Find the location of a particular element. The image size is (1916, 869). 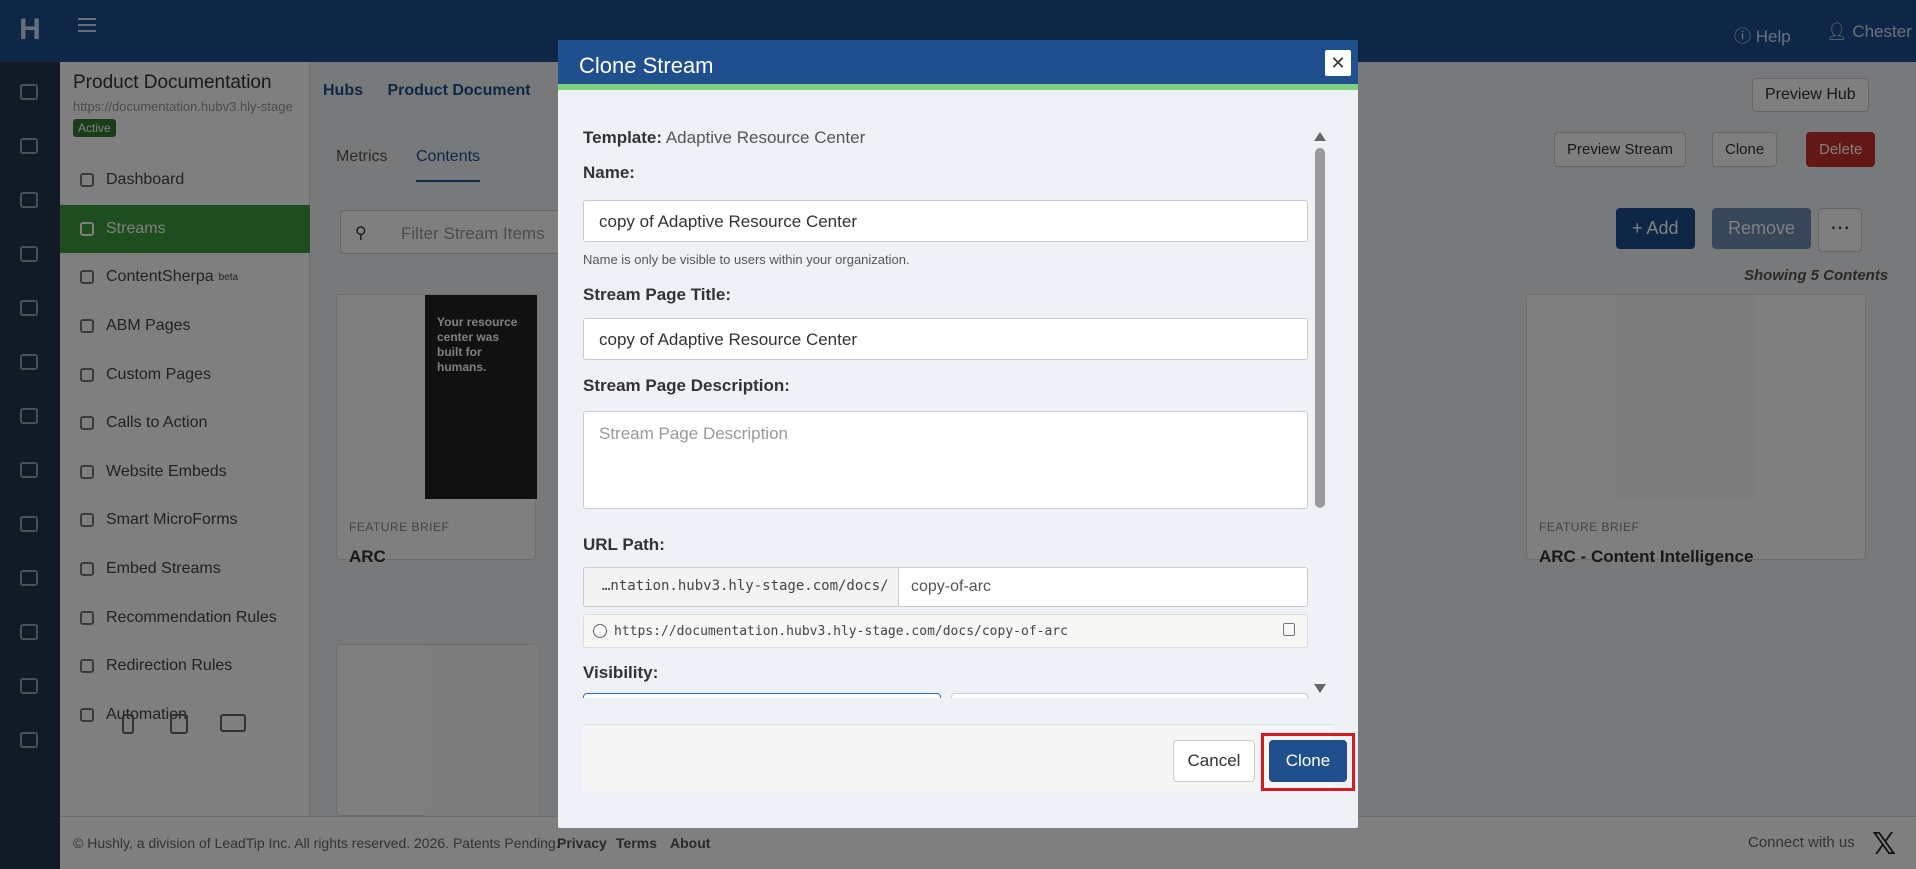

scrollbar-thumb is located at coordinates (1320, 328).